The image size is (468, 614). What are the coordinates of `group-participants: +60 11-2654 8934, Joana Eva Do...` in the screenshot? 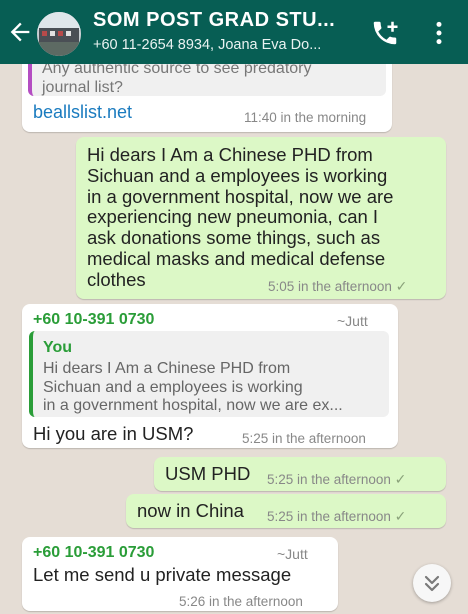 It's located at (224, 45).